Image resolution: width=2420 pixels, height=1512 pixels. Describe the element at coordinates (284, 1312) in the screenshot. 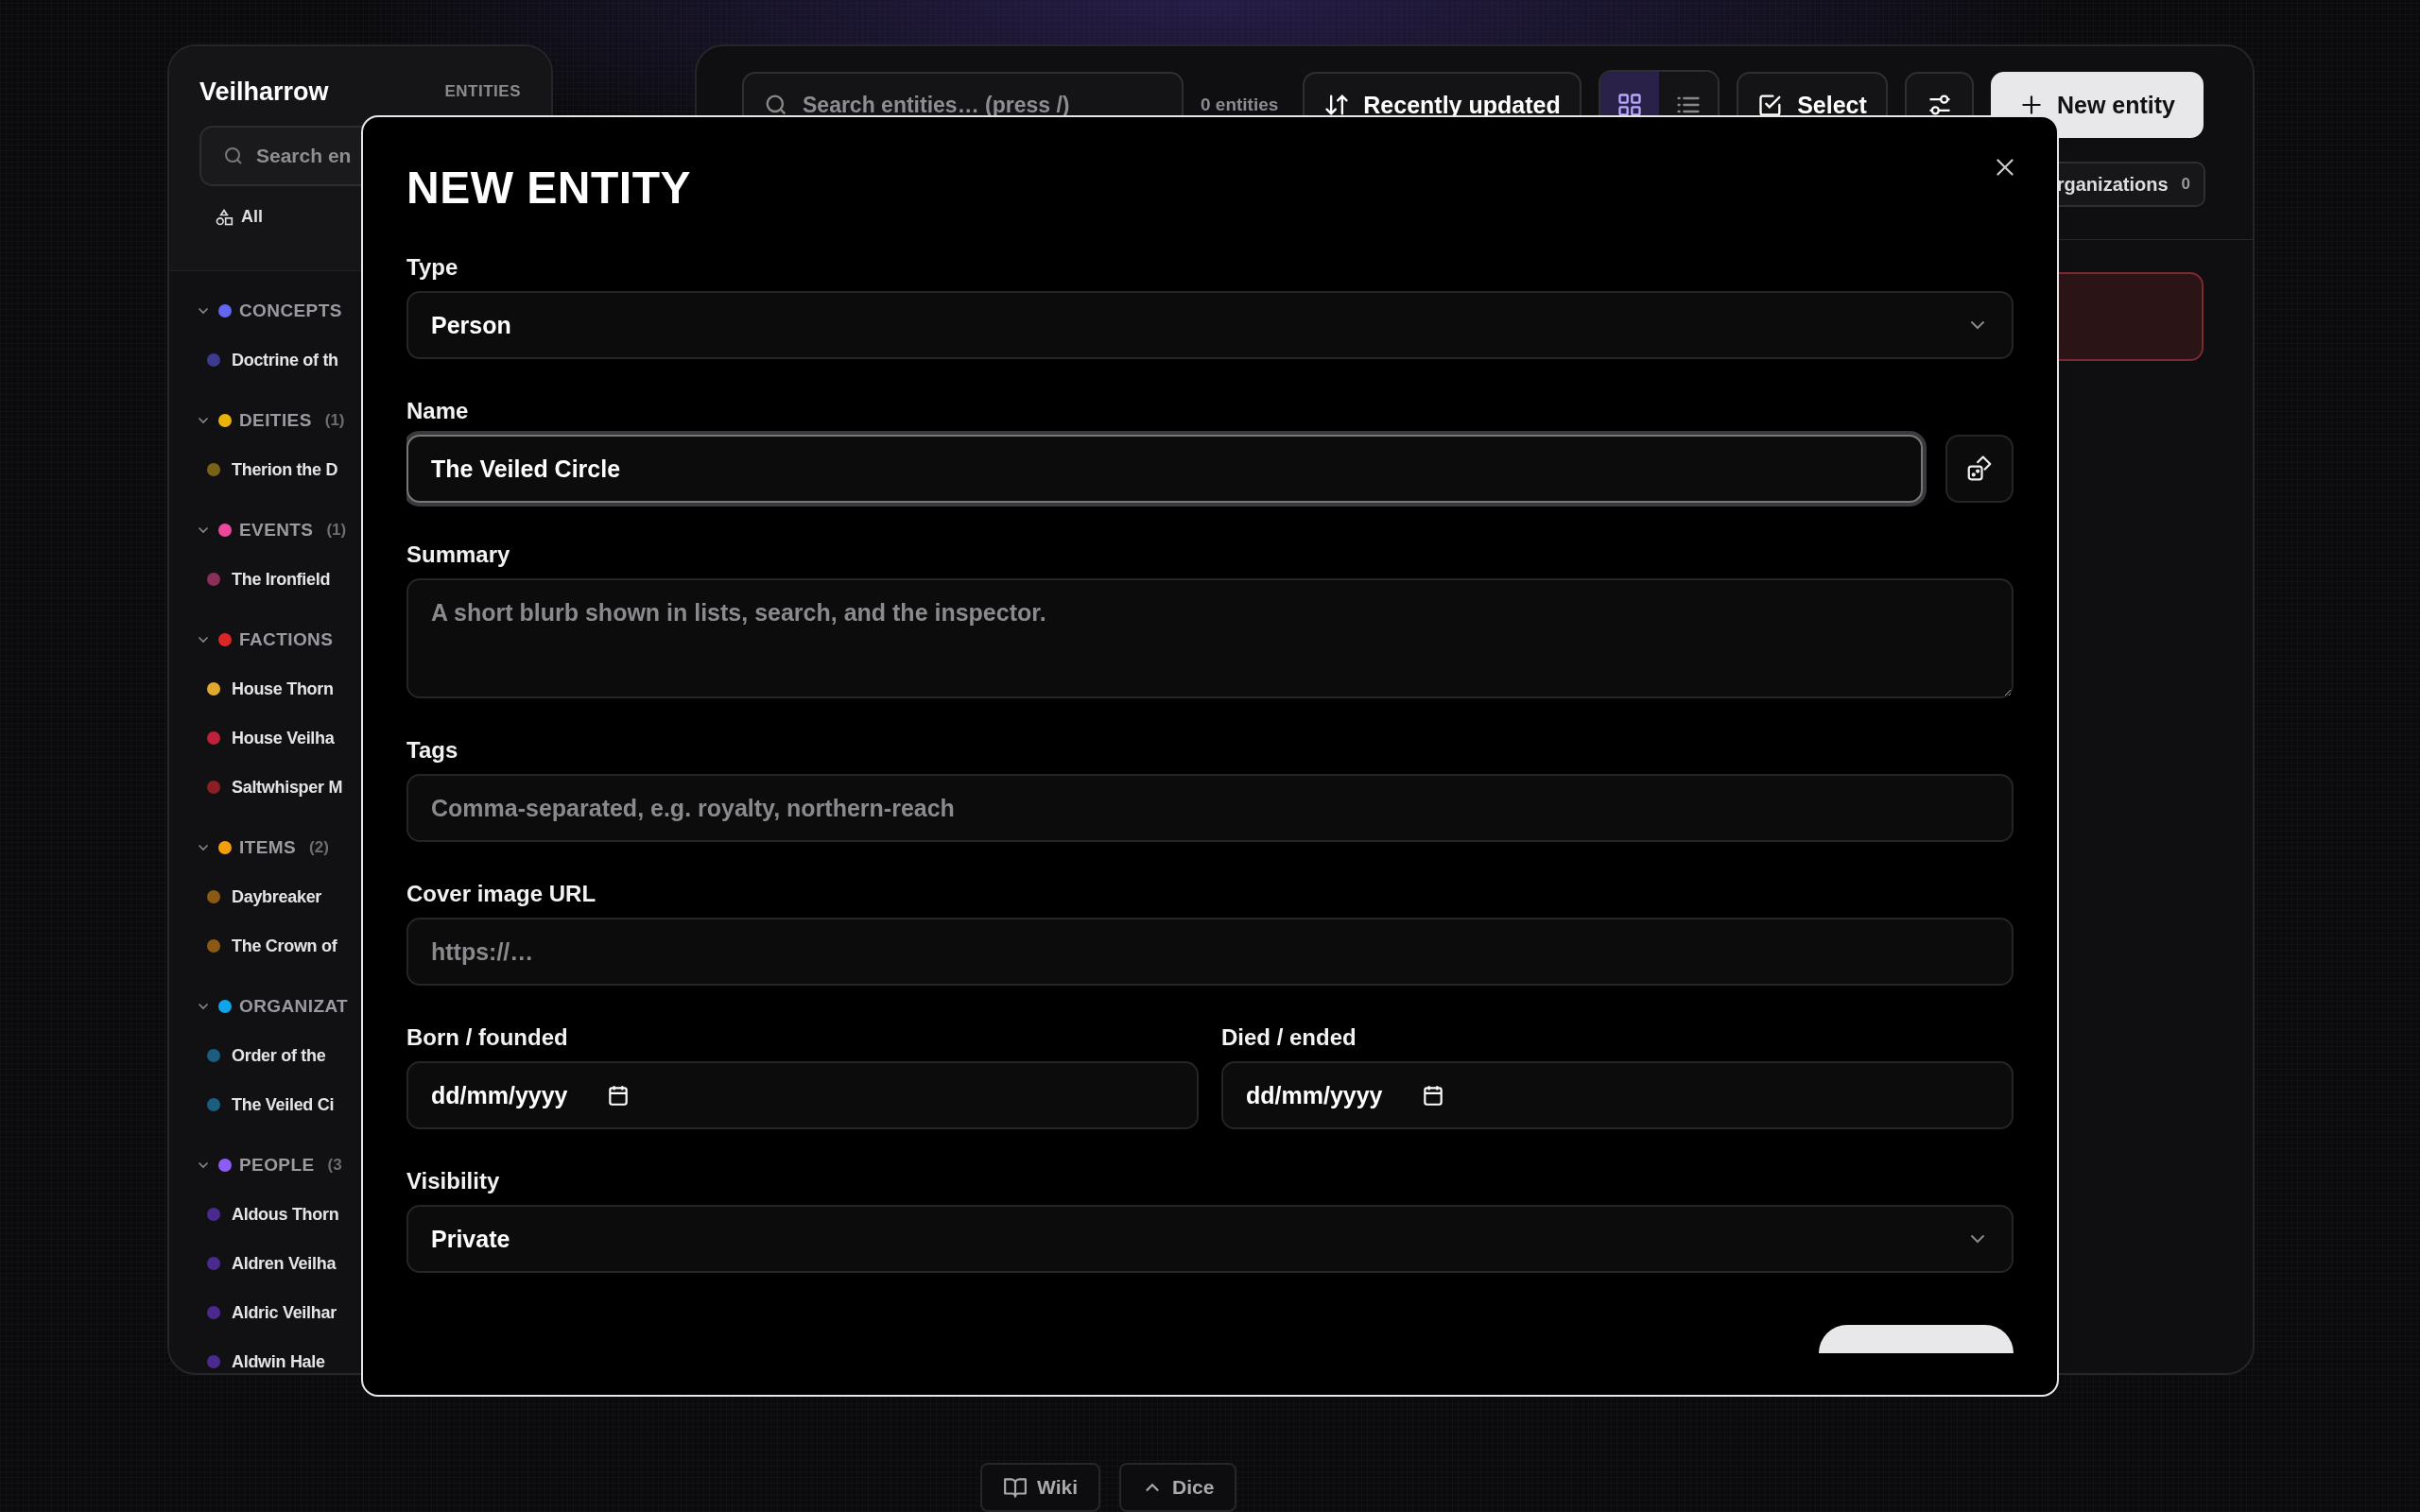

I see `entity-item: Aldric Veilhar` at that location.